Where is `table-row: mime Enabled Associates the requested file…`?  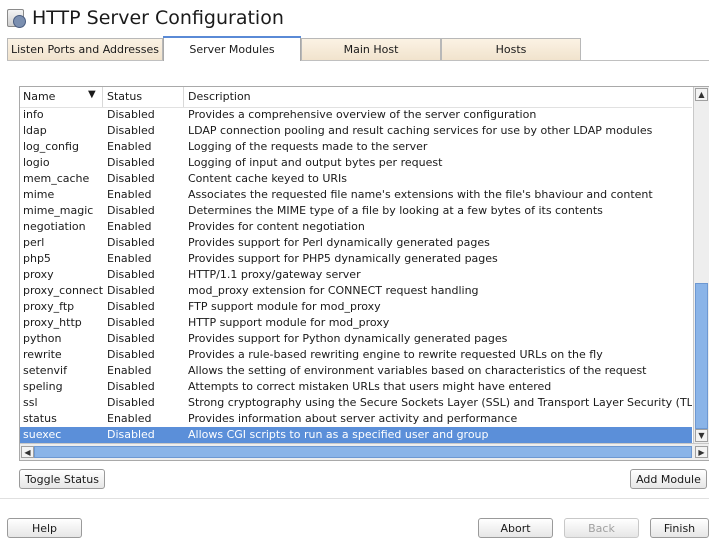 table-row: mime Enabled Associates the requested file… is located at coordinates (356, 195).